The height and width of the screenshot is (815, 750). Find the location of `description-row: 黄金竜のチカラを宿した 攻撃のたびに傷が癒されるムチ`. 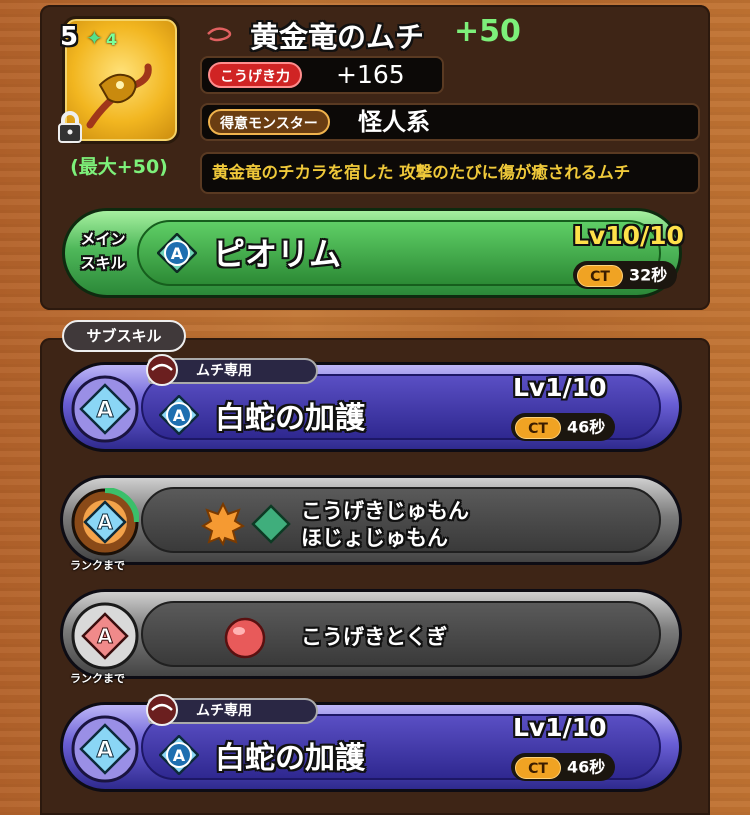

description-row: 黄金竜のチカラを宿した 攻撃のたびに傷が癒されるムチ is located at coordinates (450, 173).